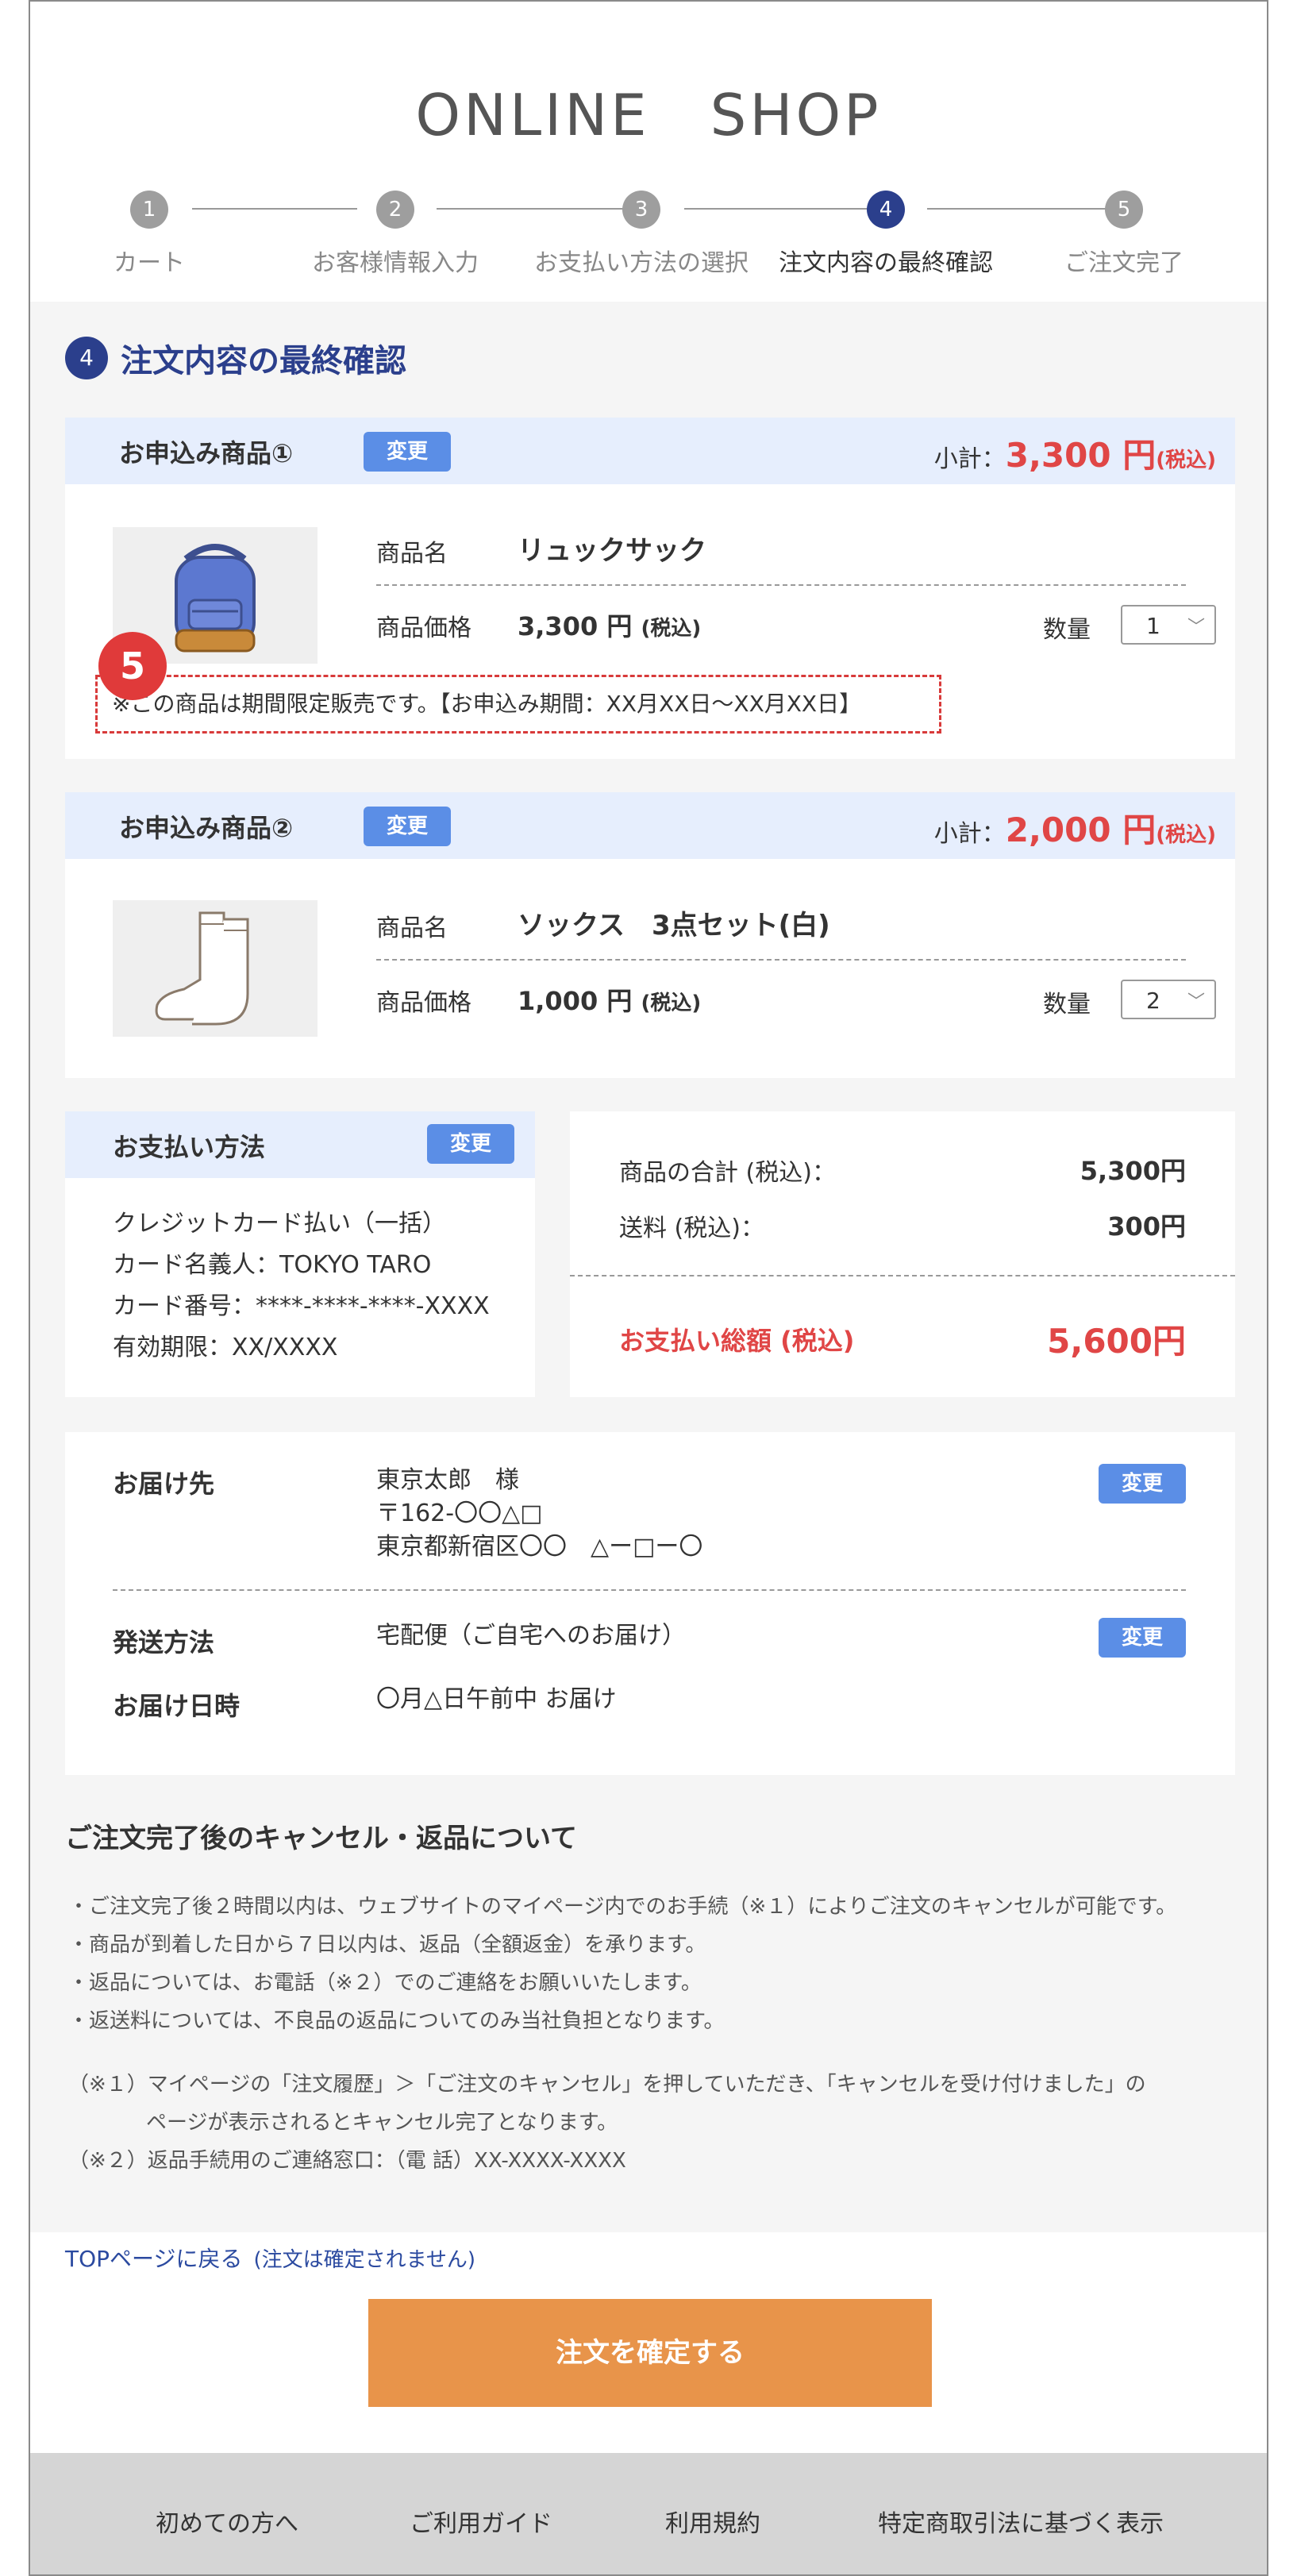  I want to click on section-heading: 注文内容の最終確認, so click(263, 361).